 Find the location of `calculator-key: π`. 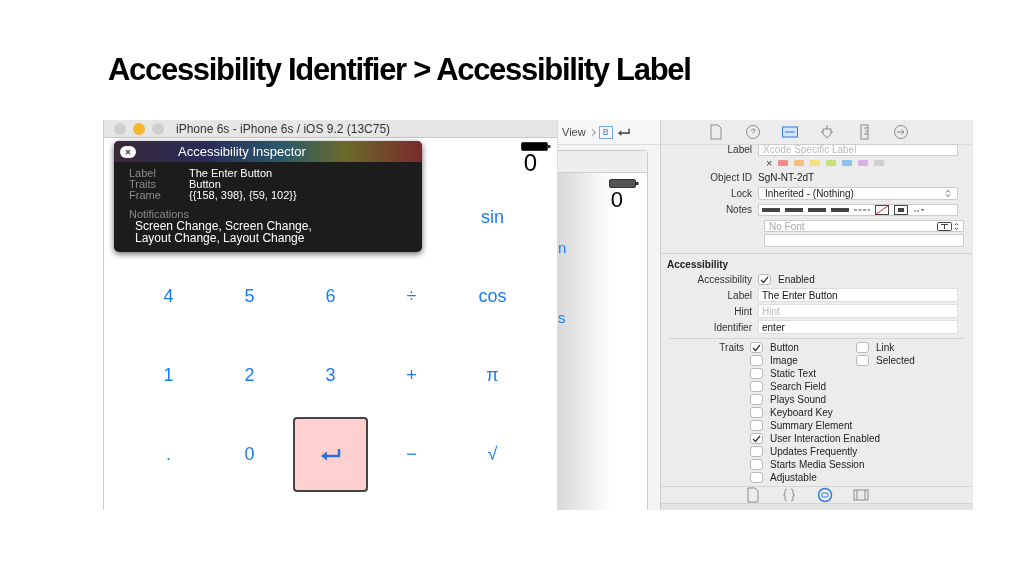

calculator-key: π is located at coordinates (492, 375).